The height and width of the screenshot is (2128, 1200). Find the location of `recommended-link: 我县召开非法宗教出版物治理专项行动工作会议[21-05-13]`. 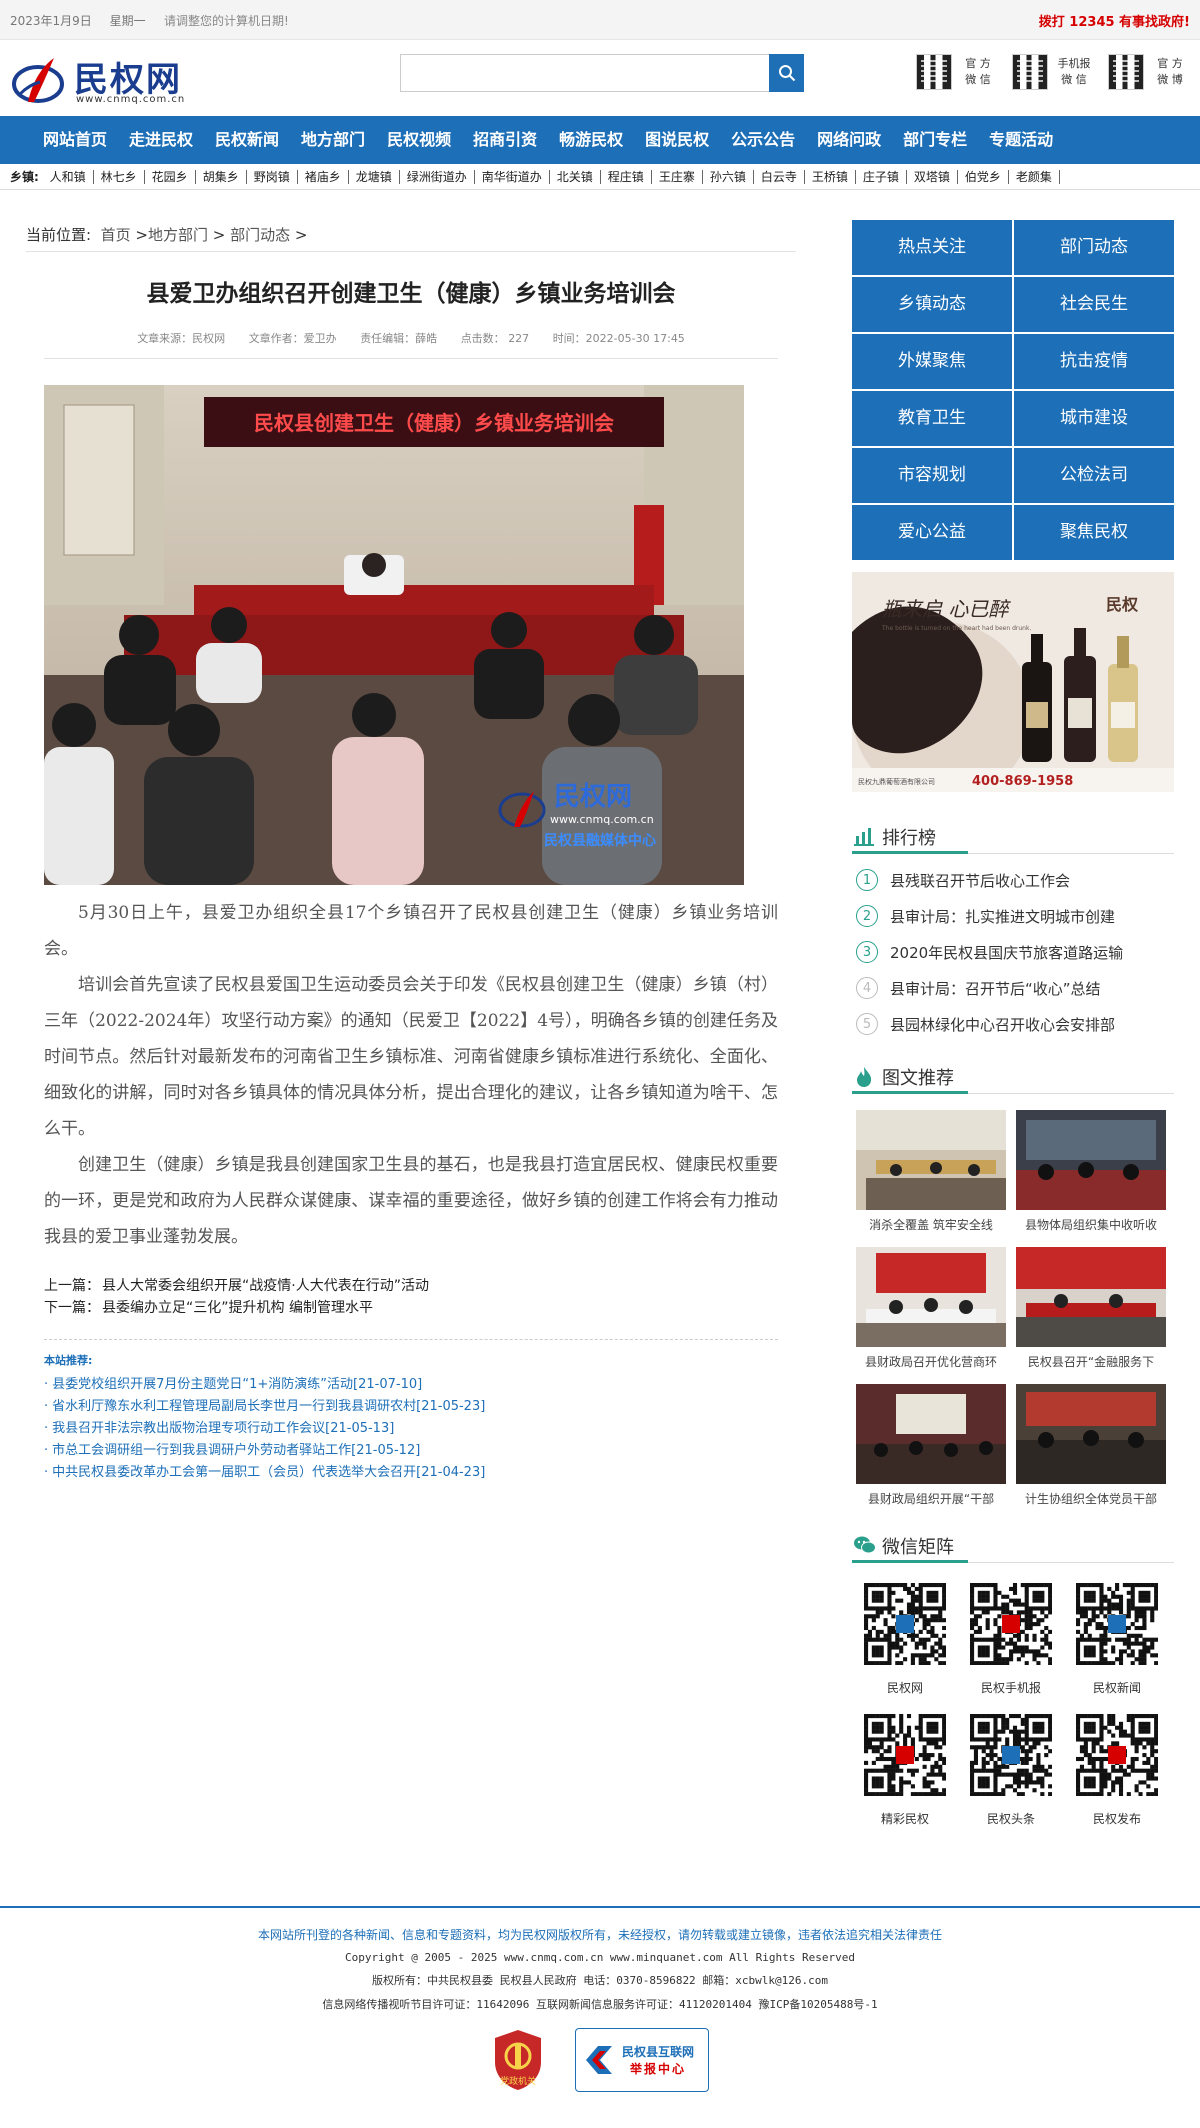

recommended-link: 我县召开非法宗教出版物治理专项行动工作会议[21-05-13] is located at coordinates (411, 1429).